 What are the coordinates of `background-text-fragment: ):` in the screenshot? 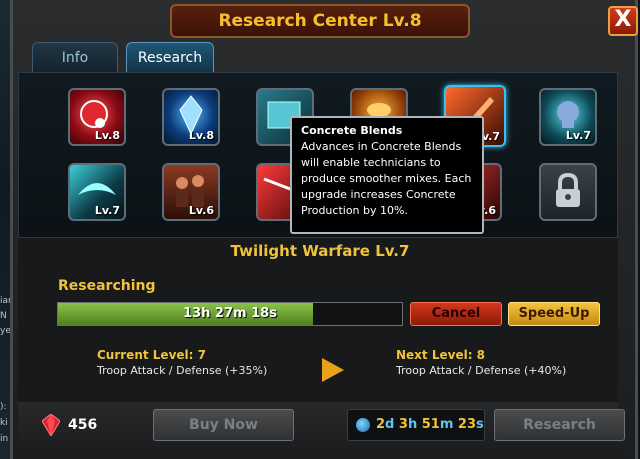 It's located at (3, 407).